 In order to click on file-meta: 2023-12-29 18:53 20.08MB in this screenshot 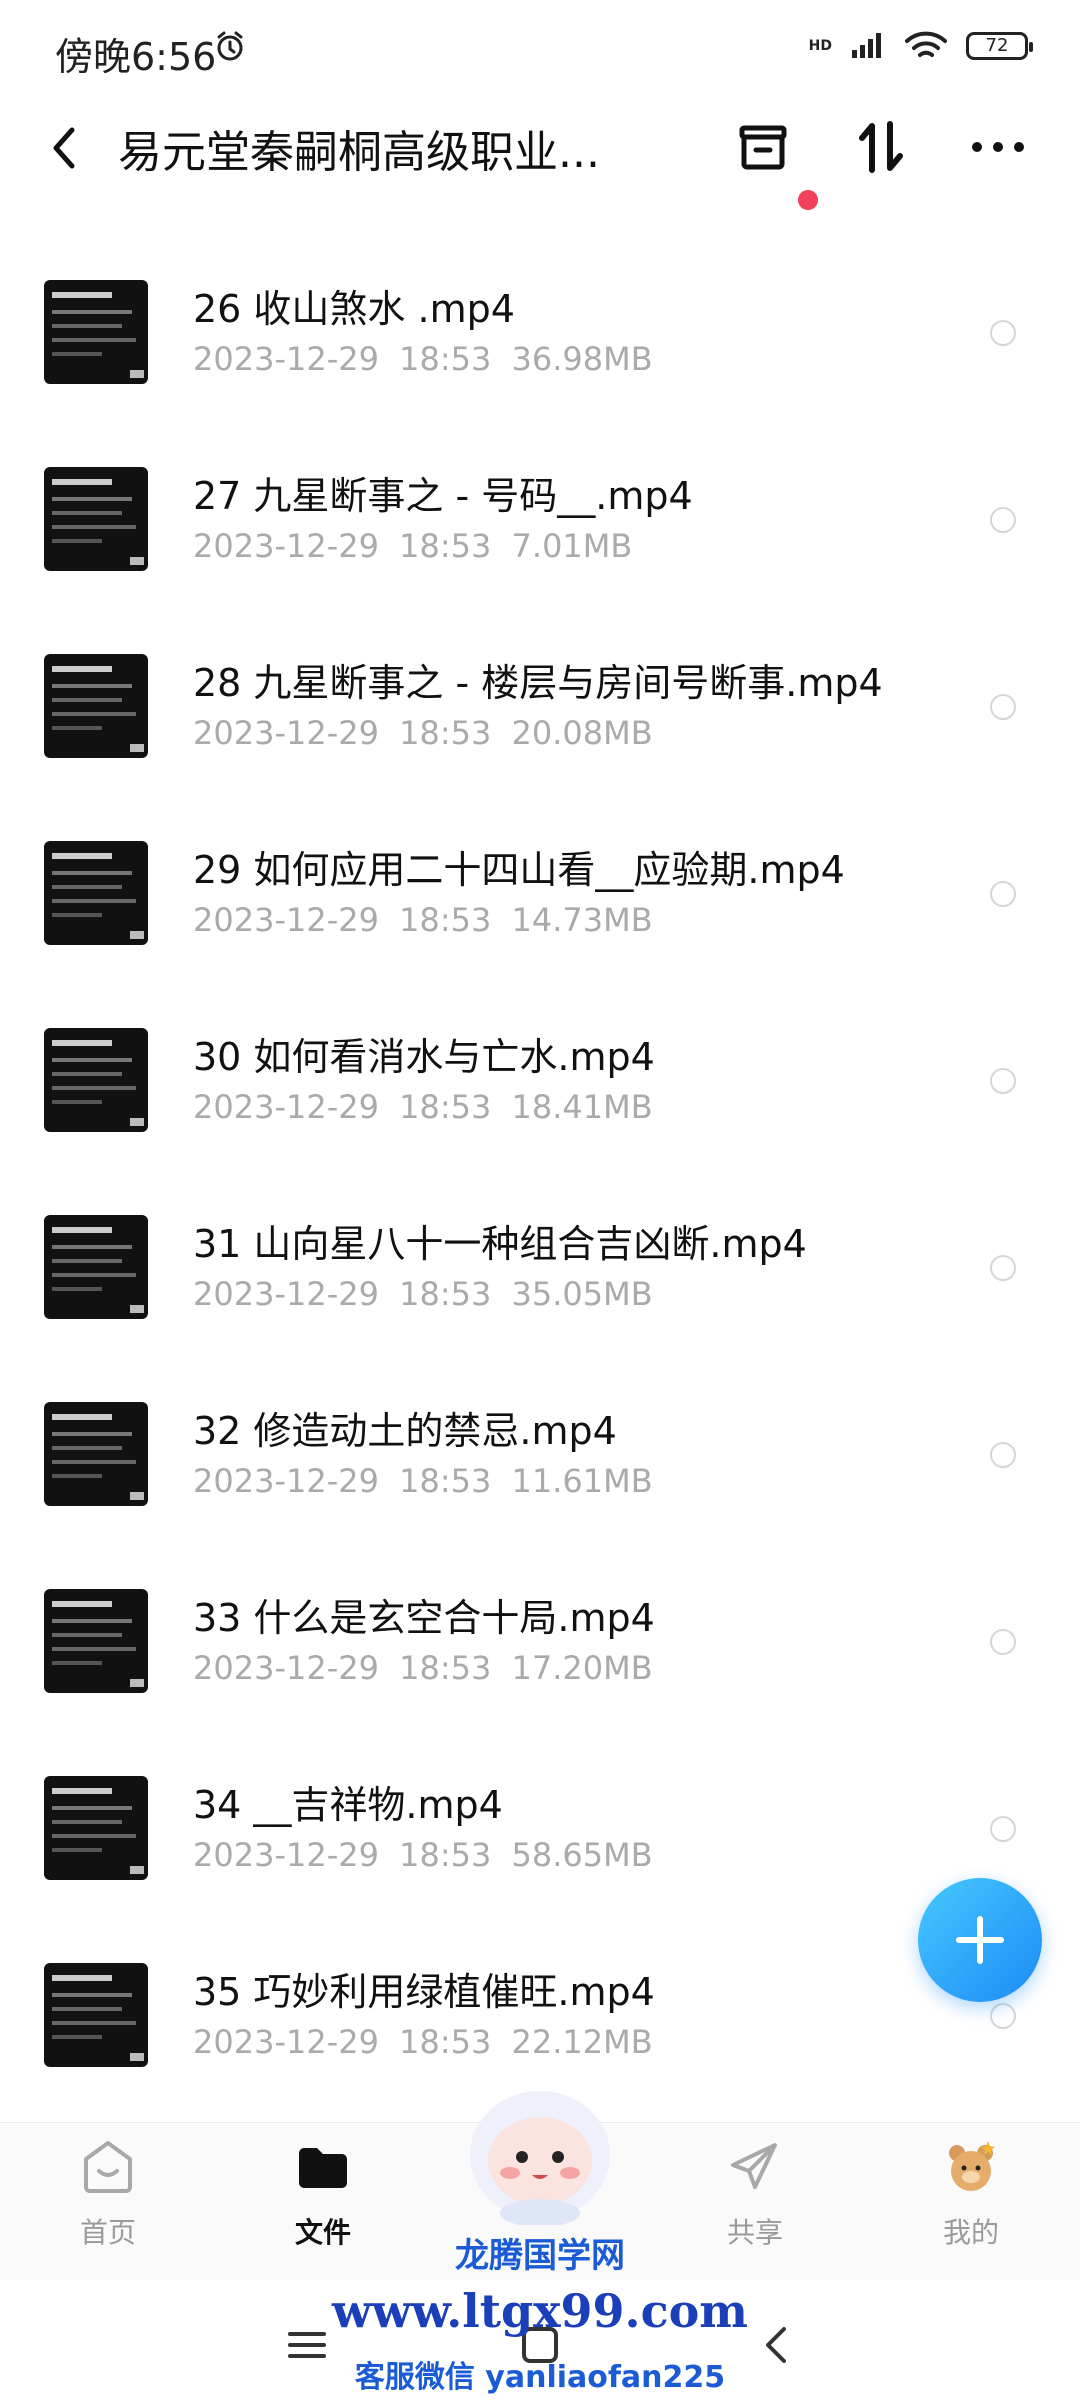, I will do `click(423, 733)`.